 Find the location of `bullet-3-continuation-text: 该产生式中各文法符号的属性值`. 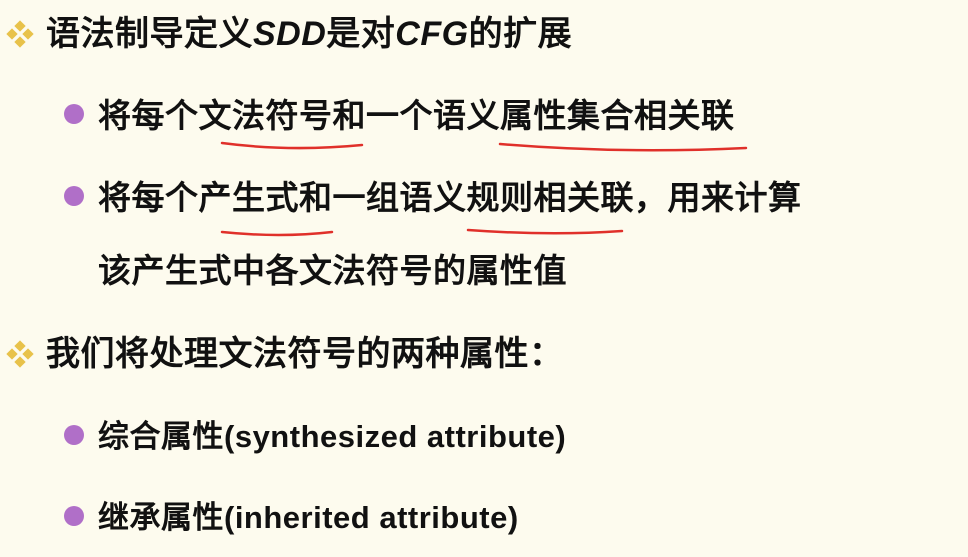

bullet-3-continuation-text: 该产生式中各文法符号的属性值 is located at coordinates (332, 270).